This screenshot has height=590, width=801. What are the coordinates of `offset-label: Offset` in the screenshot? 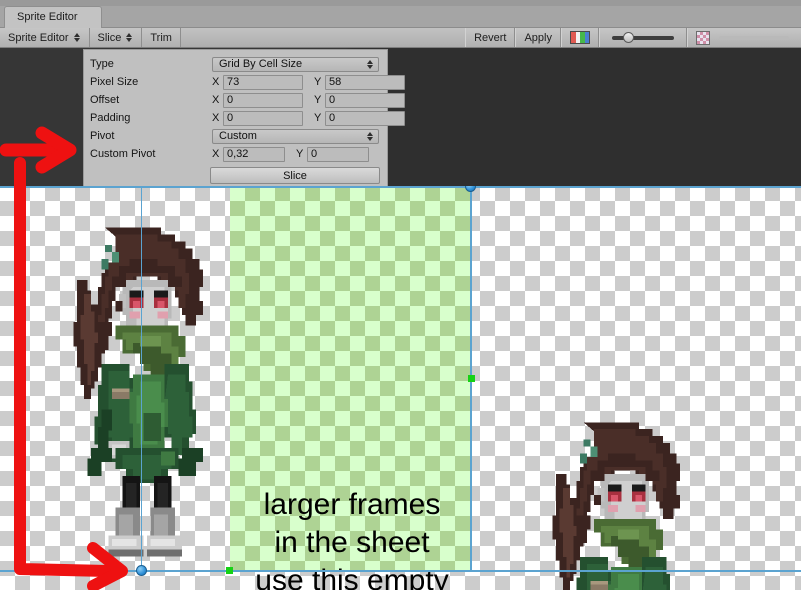 It's located at (105, 100).